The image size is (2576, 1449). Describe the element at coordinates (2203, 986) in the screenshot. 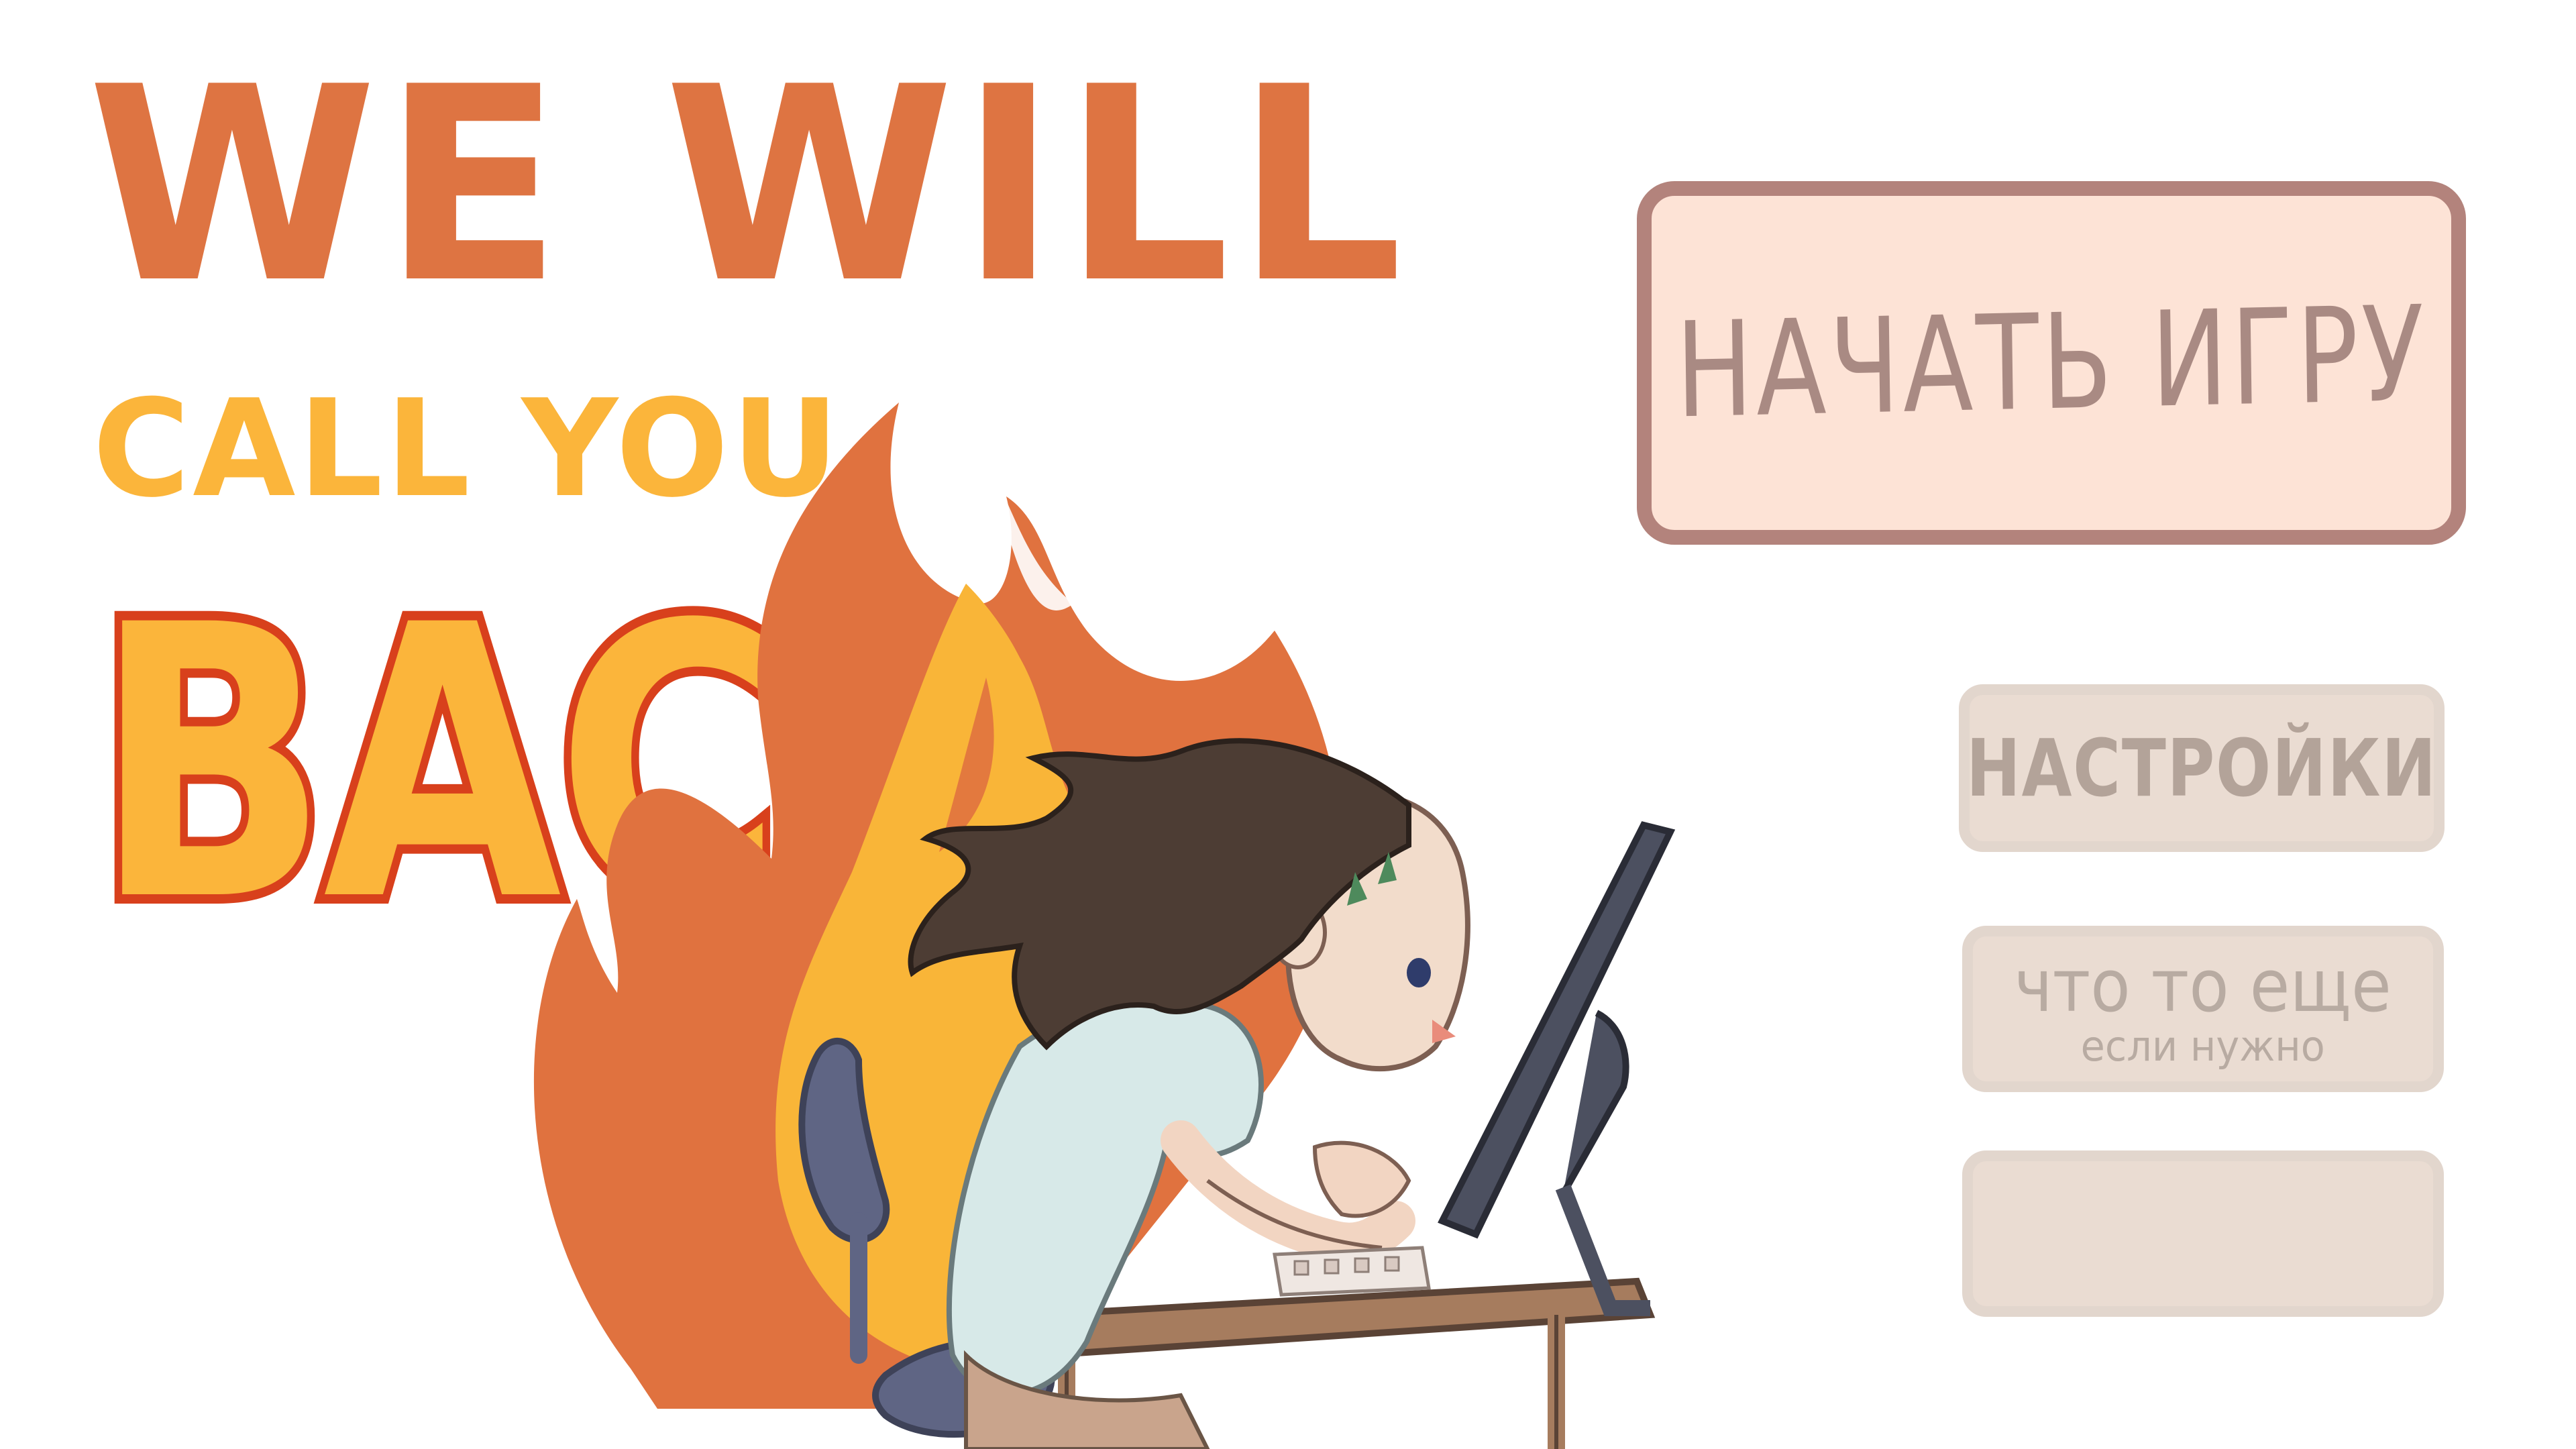

I see `extra-label: что то еще` at that location.